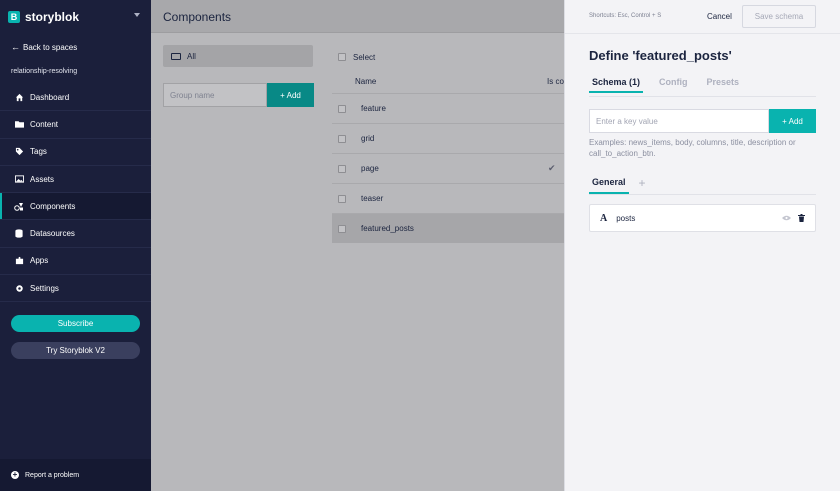 The width and height of the screenshot is (840, 491). Describe the element at coordinates (75, 262) in the screenshot. I see `sidebar-item-apps: Apps` at that location.